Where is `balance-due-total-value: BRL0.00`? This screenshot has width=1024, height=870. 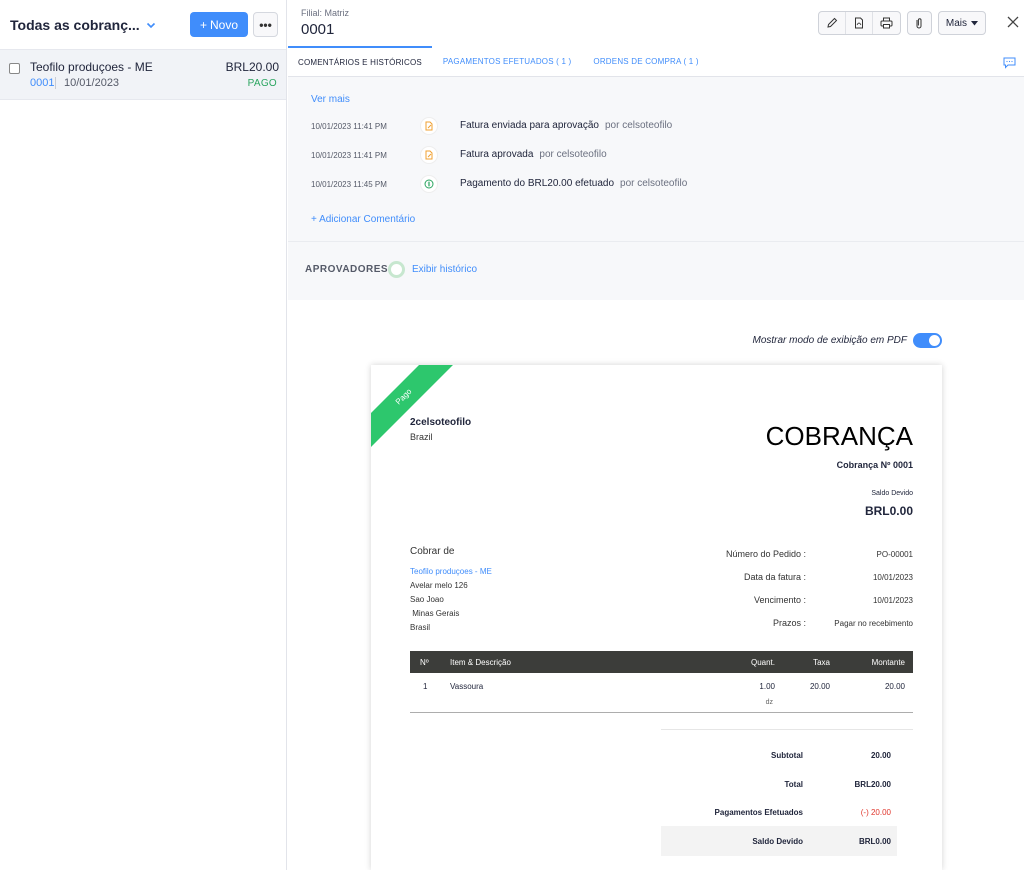 balance-due-total-value: BRL0.00 is located at coordinates (874, 841).